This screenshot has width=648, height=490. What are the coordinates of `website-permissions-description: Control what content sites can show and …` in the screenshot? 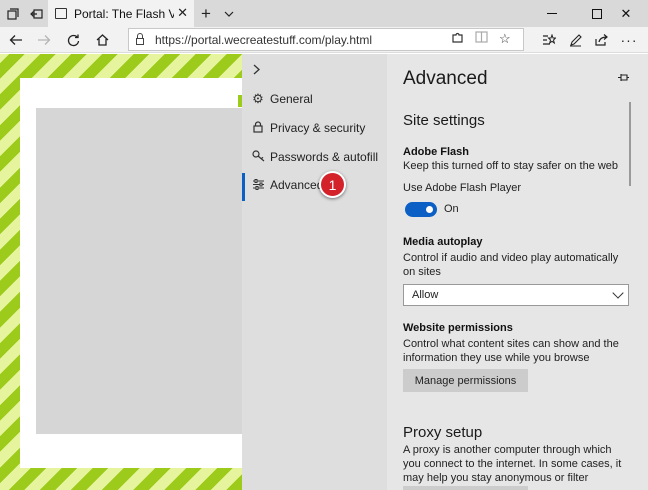 It's located at (511, 351).